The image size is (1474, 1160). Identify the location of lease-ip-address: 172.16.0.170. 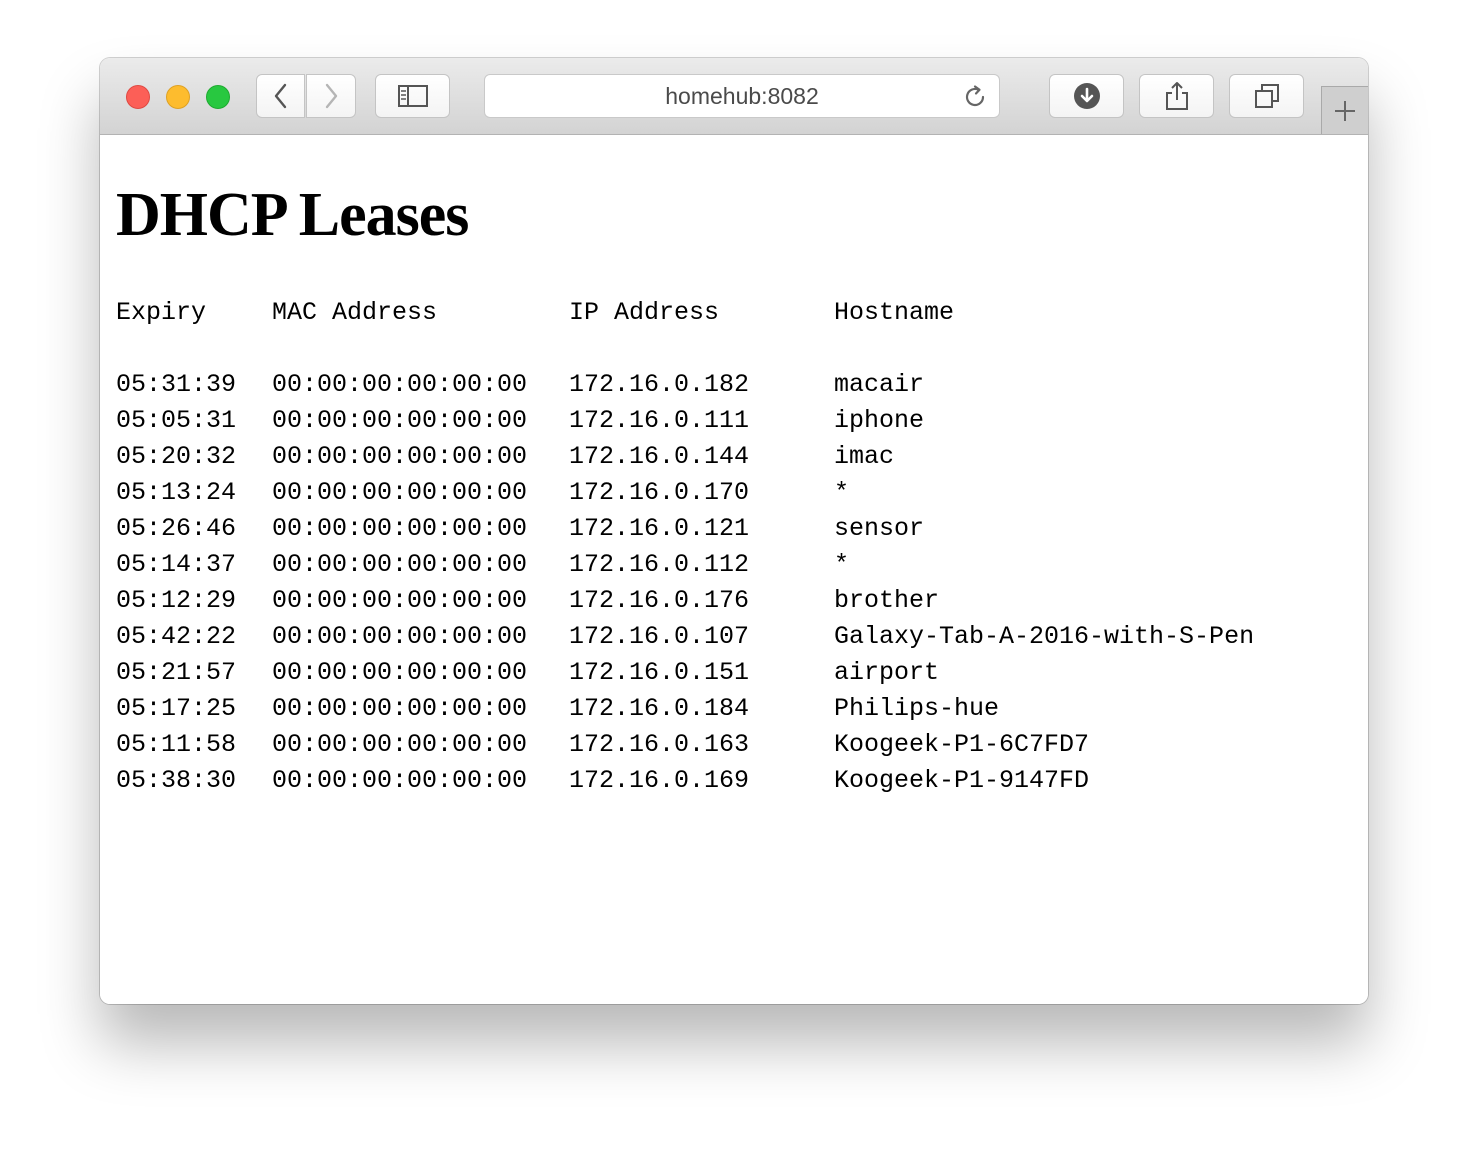
(659, 492).